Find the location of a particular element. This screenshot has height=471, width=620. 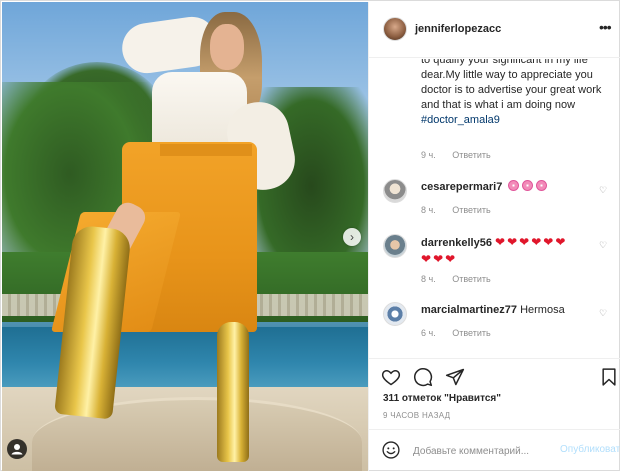

comment-meta: 6 ч. Ответить is located at coordinates (463, 333).